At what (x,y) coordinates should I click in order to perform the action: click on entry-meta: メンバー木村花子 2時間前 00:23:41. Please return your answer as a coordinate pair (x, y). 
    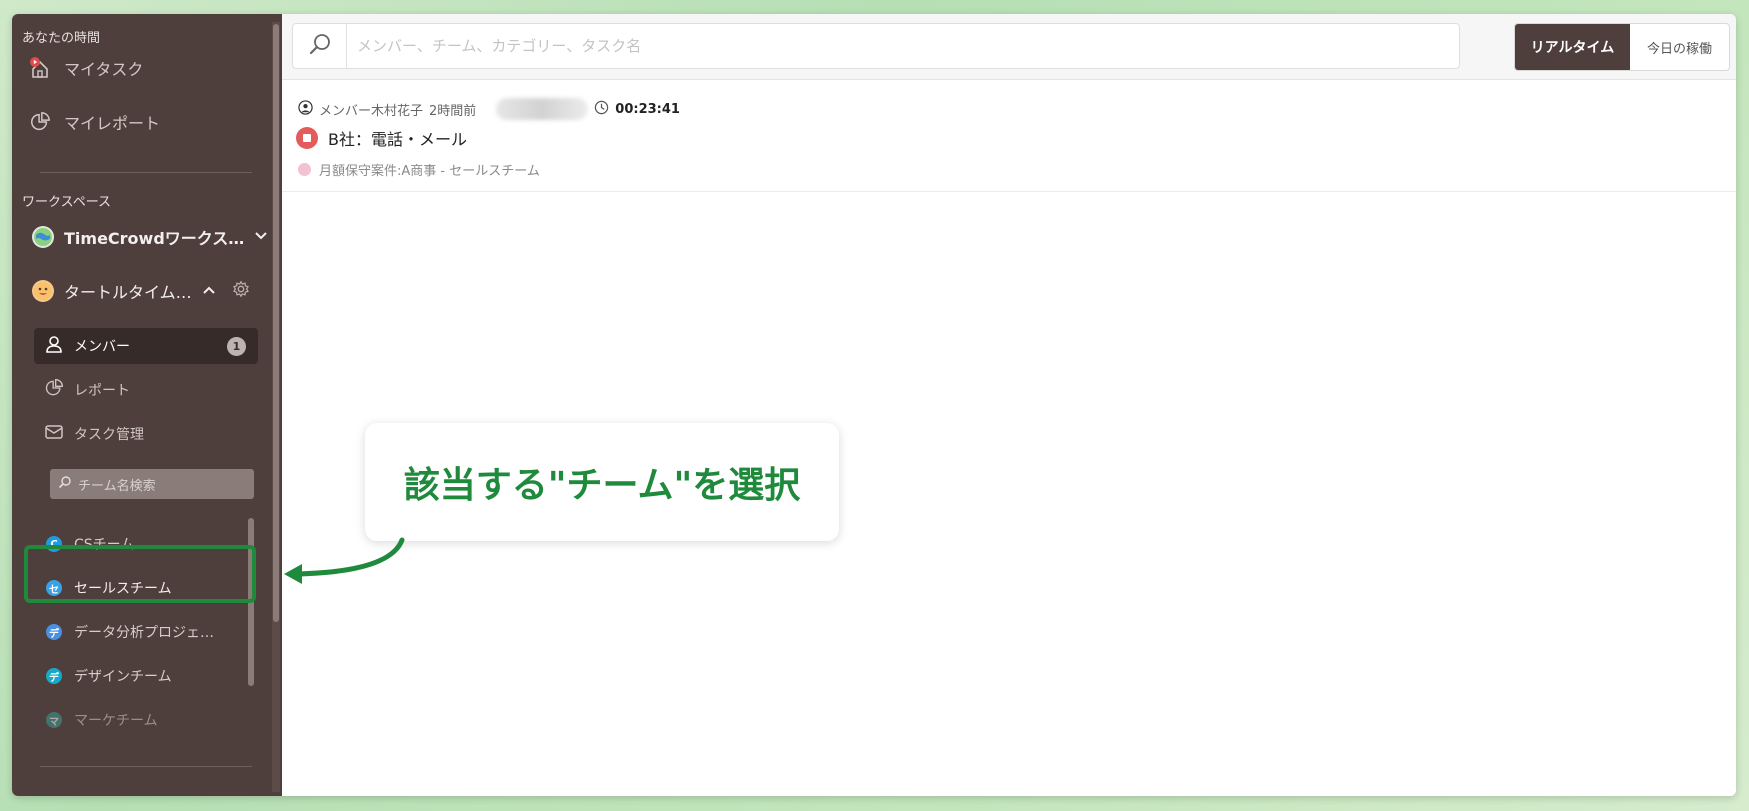
    Looking at the image, I should click on (489, 109).